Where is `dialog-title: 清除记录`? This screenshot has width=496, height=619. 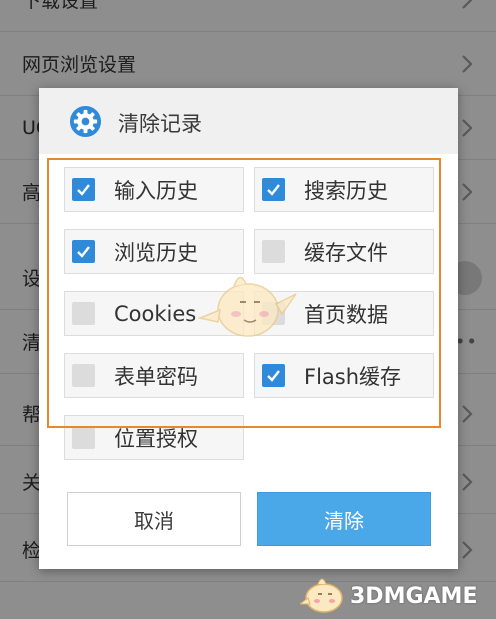
dialog-title: 清除记录 is located at coordinates (160, 124).